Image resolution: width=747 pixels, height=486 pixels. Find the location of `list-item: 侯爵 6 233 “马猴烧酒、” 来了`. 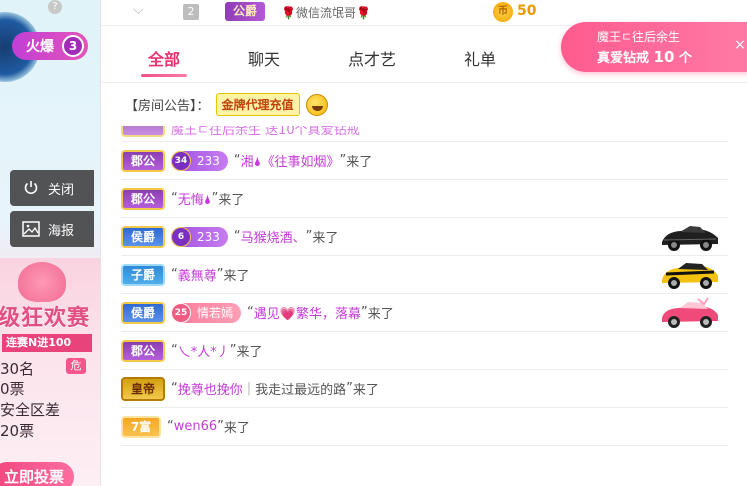

list-item: 侯爵 6 233 “马猴烧酒、” 来了 is located at coordinates (424, 237).